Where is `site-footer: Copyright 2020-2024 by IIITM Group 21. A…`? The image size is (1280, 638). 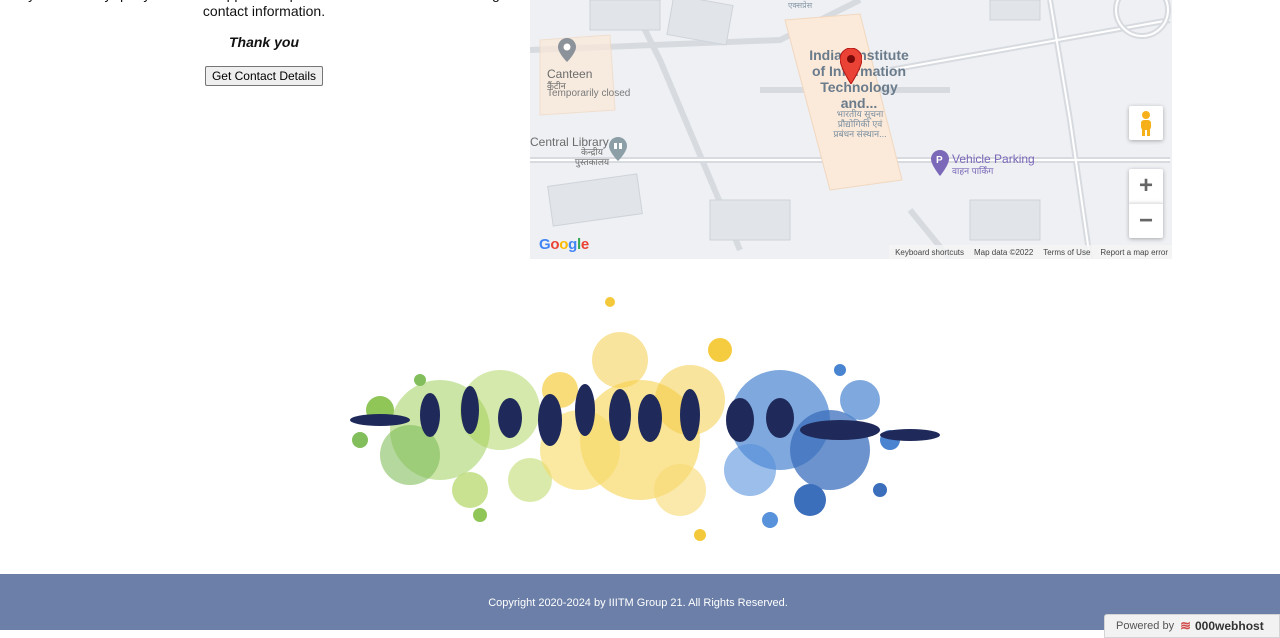 site-footer: Copyright 2020-2024 by IIITM Group 21. A… is located at coordinates (640, 602).